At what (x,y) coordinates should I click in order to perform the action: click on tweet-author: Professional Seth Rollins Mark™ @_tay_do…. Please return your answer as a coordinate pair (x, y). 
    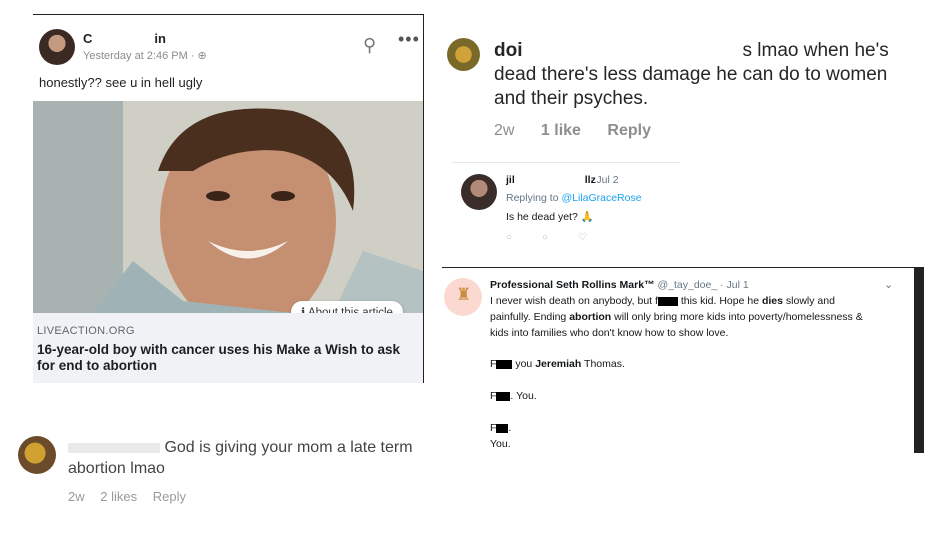
    Looking at the image, I should click on (619, 285).